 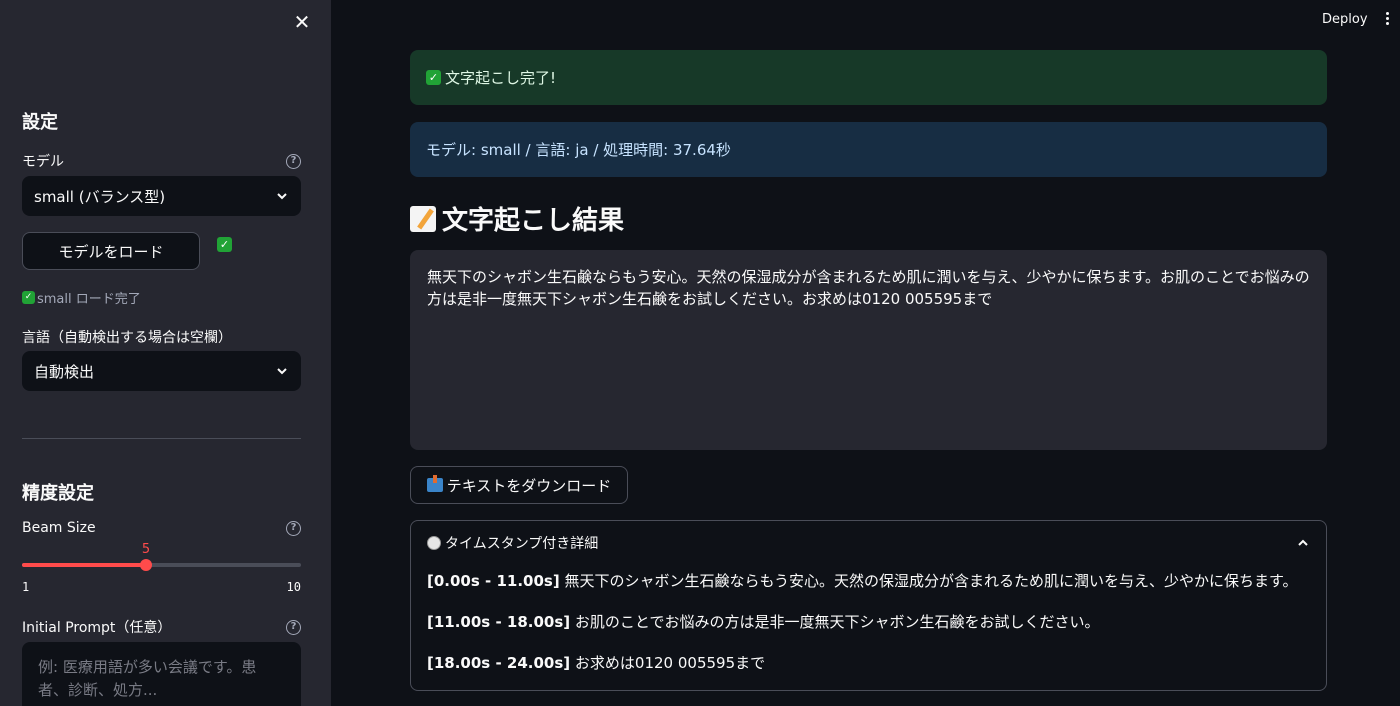 What do you see at coordinates (161, 492) in the screenshot?
I see `precision-heading: 精度設定` at bounding box center [161, 492].